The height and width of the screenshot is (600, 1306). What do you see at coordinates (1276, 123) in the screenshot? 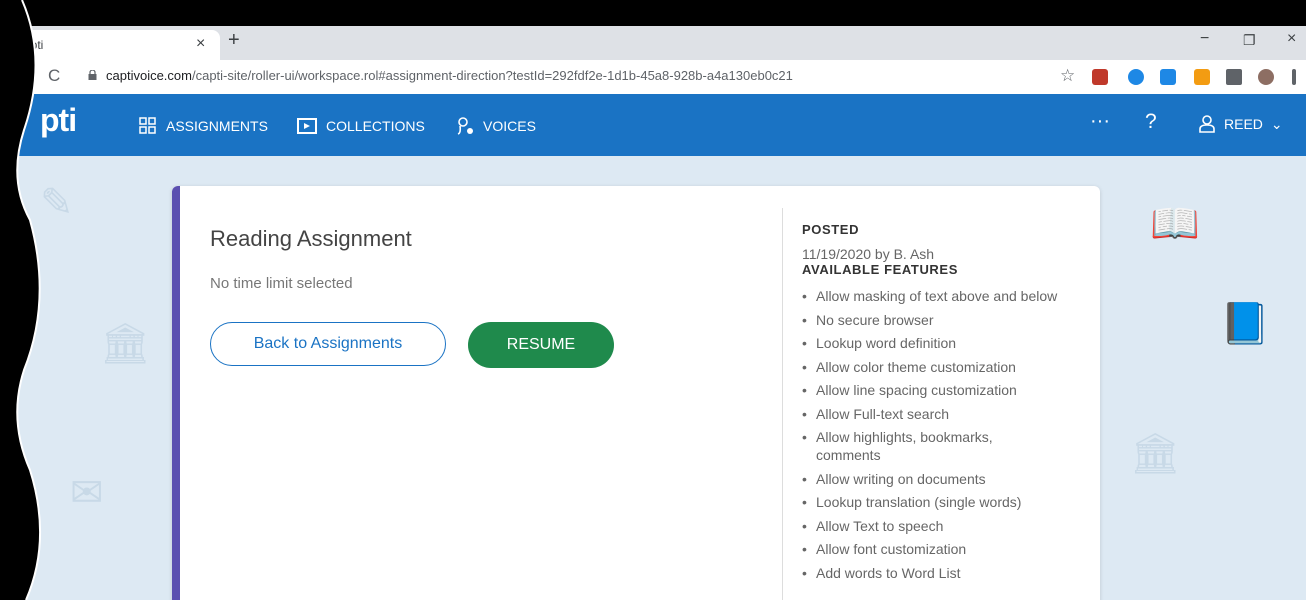
I see `chevron-down-icon: ⌄` at bounding box center [1276, 123].